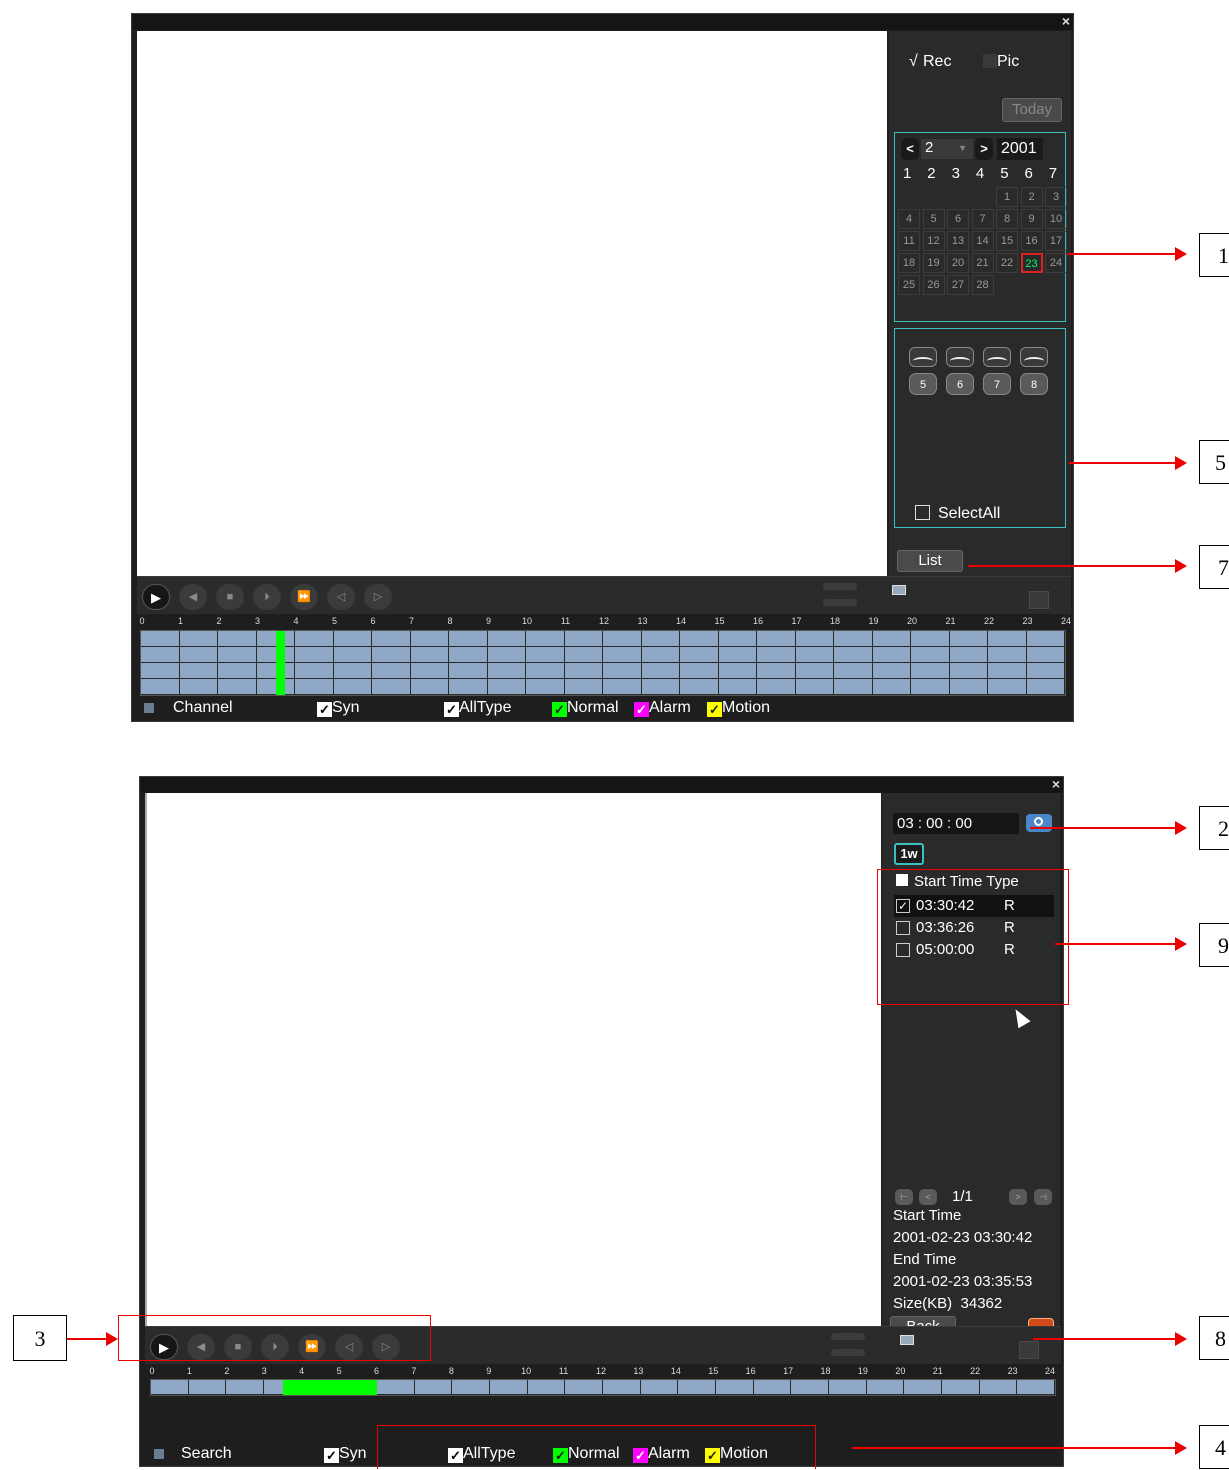 Image resolution: width=1229 pixels, height=1470 pixels. I want to click on calendar-day: 2, so click(1031, 197).